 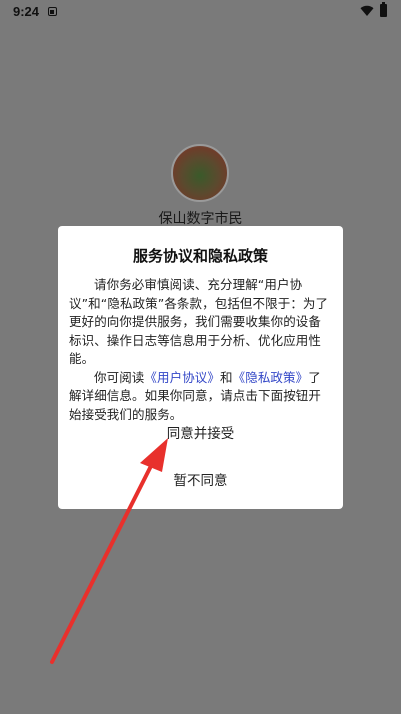 What do you see at coordinates (200, 219) in the screenshot?
I see `app-name: 保山数字市民` at bounding box center [200, 219].